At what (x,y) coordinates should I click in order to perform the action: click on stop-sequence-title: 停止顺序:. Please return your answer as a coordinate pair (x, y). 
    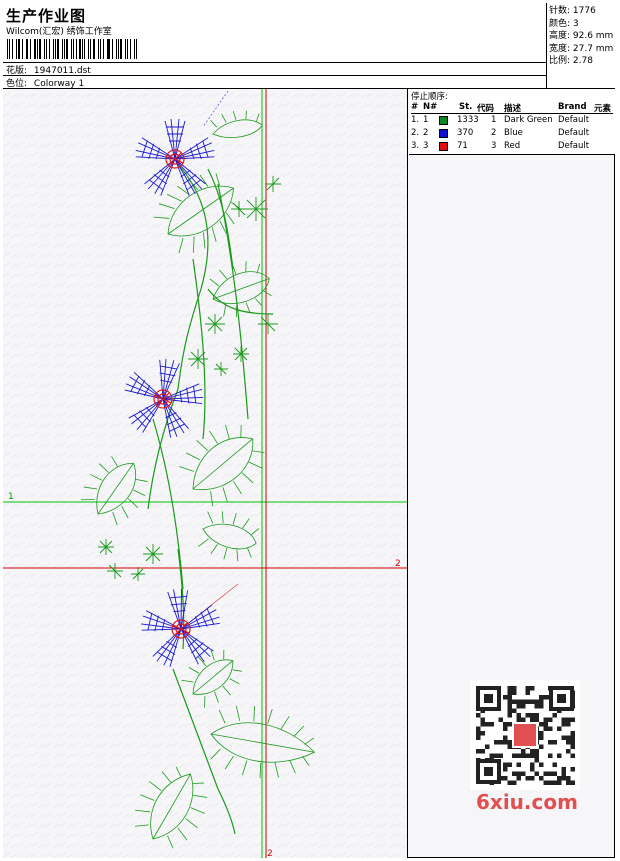
    Looking at the image, I should click on (429, 97).